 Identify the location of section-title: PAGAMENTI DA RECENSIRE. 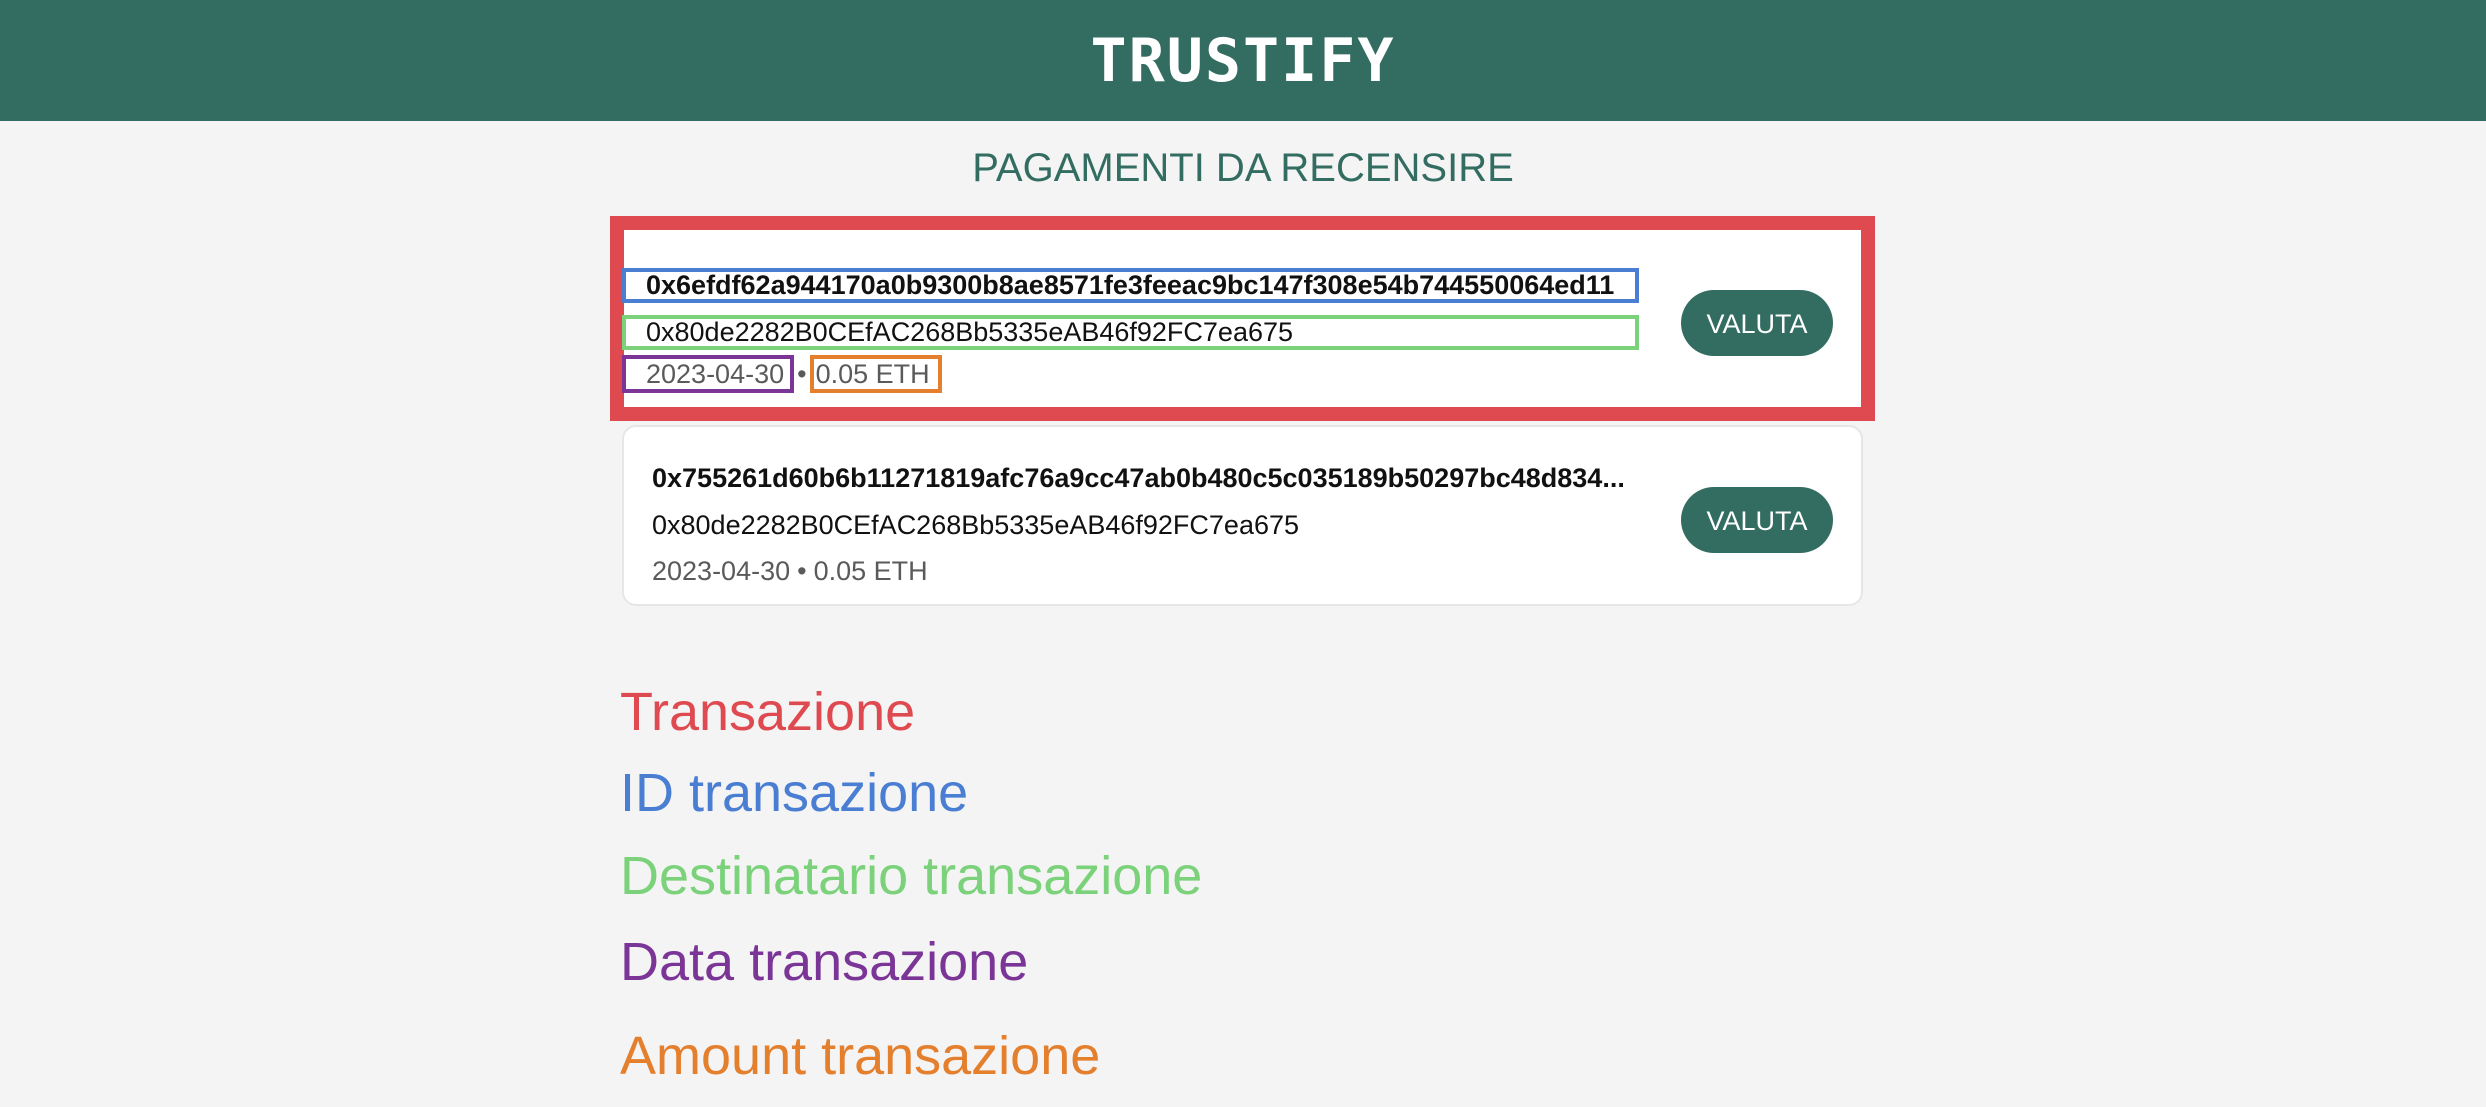
(1243, 168).